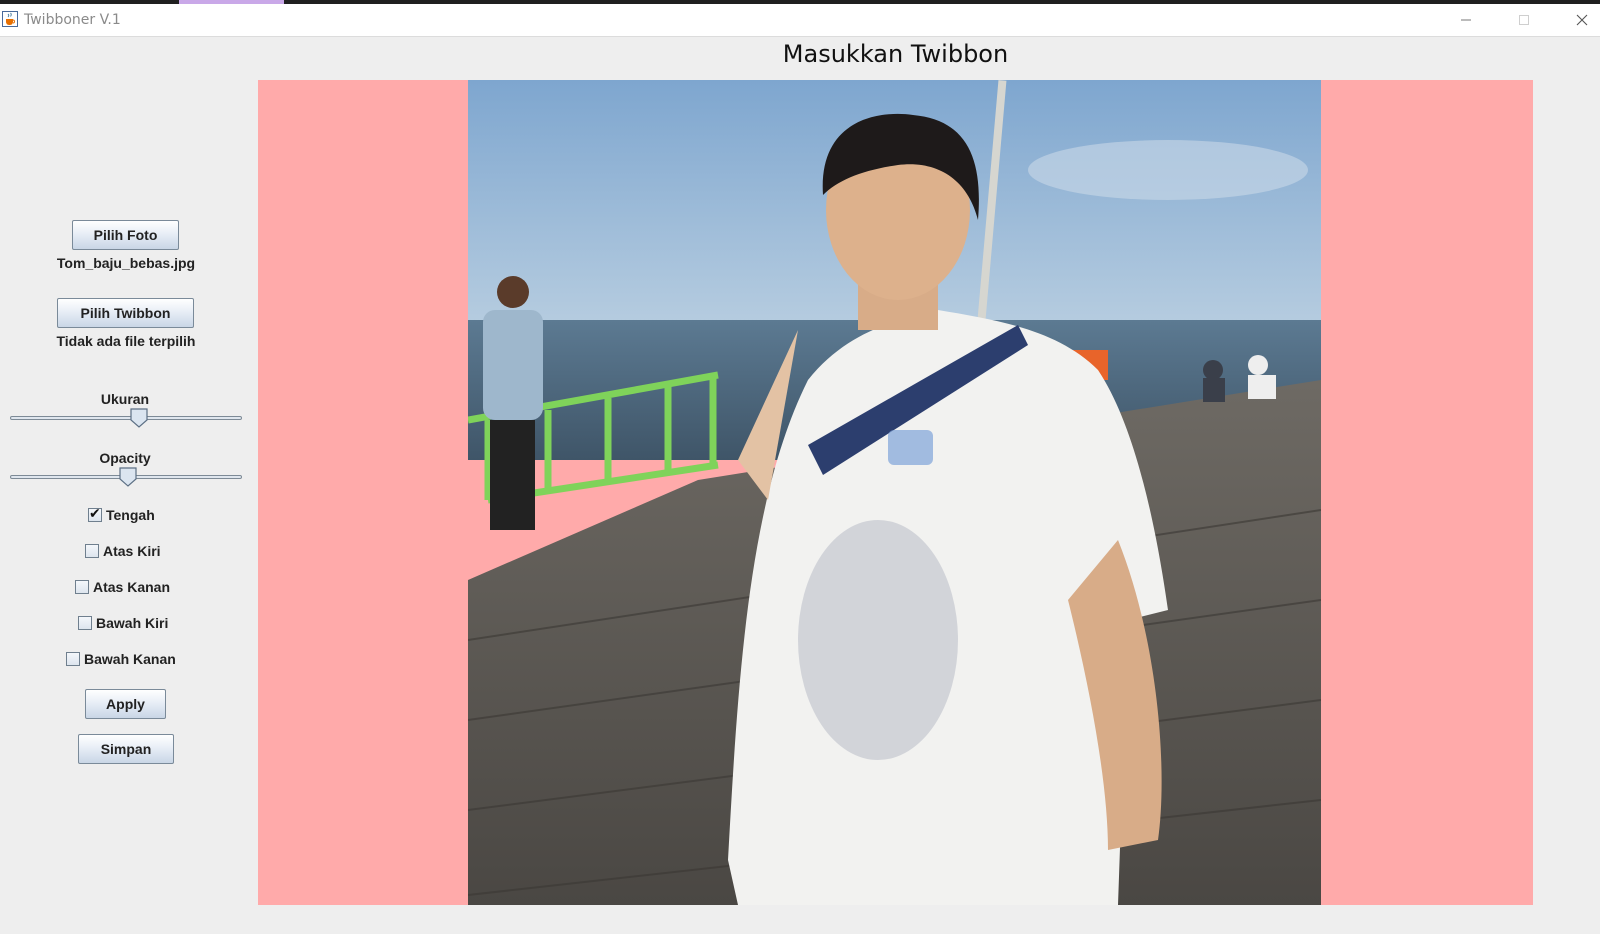 The width and height of the screenshot is (1600, 934). What do you see at coordinates (72, 20) in the screenshot?
I see `window-title: Twibboner V.1` at bounding box center [72, 20].